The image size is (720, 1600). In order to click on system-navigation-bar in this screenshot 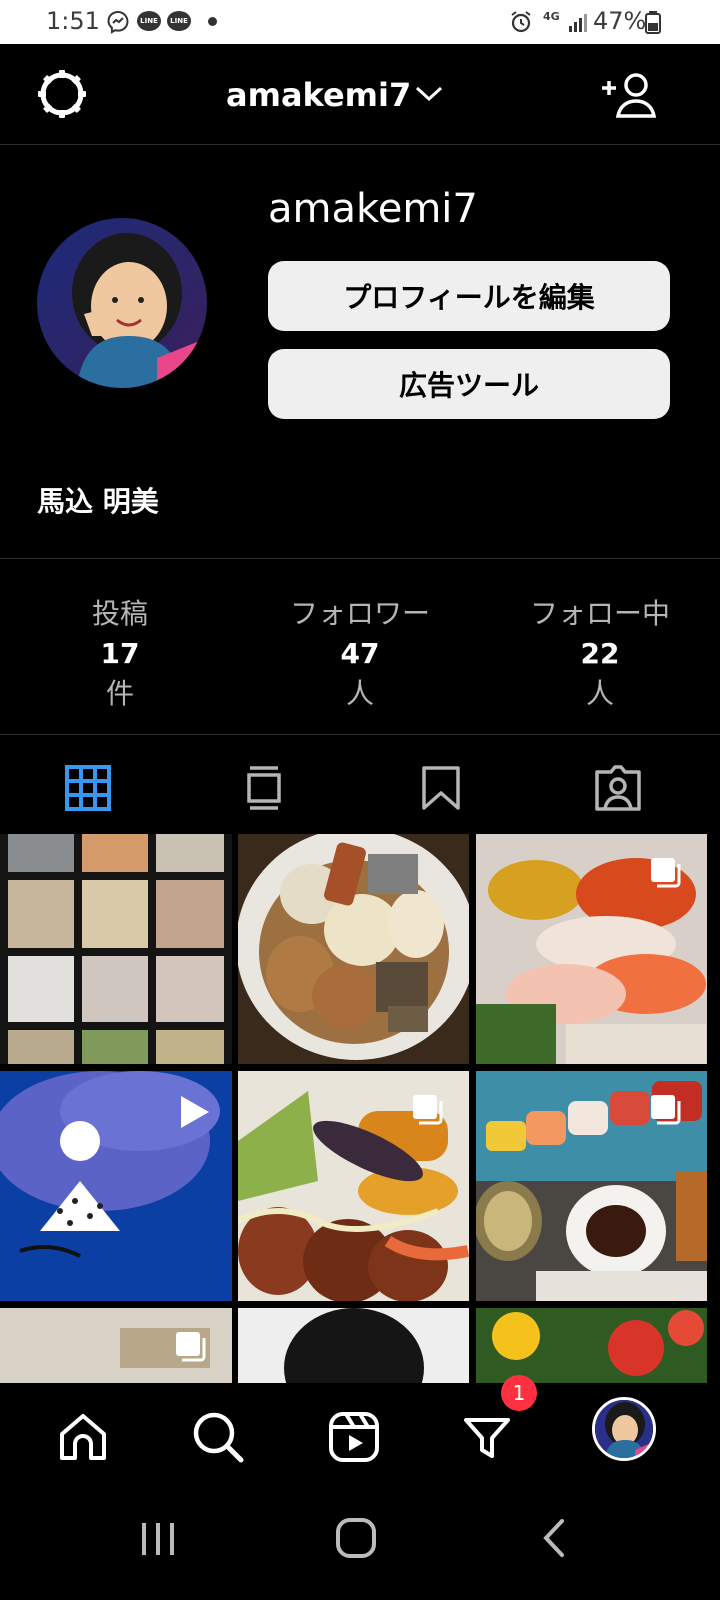, I will do `click(360, 1546)`.